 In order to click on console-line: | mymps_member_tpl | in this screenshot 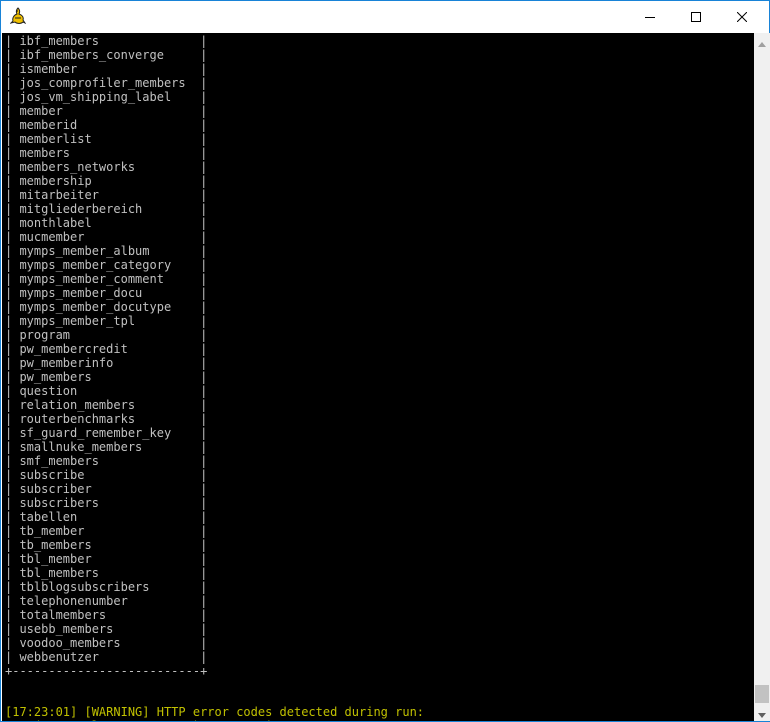, I will do `click(106, 321)`.